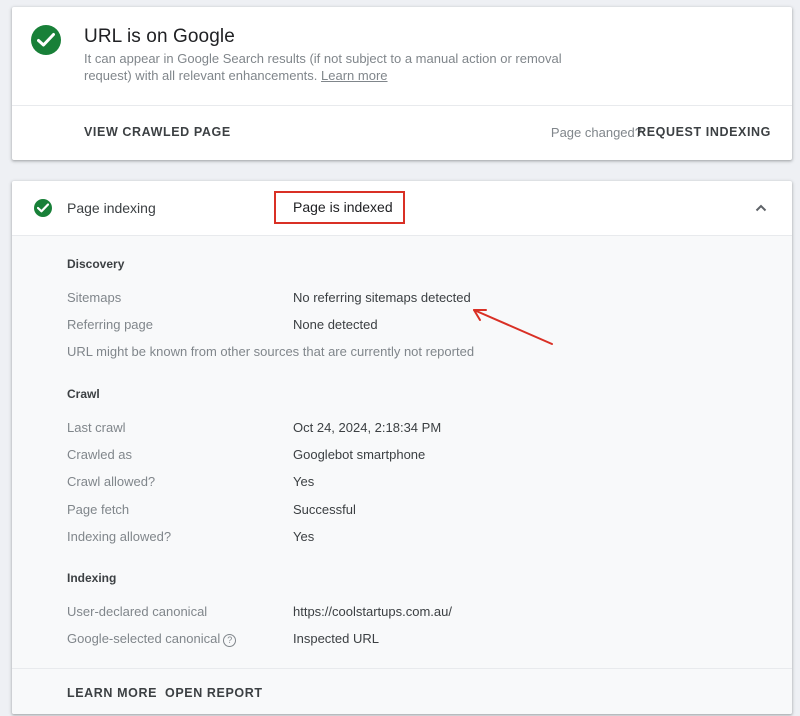  Describe the element at coordinates (359, 454) in the screenshot. I see `crawled-as-value: Googlebot smartphone` at that location.